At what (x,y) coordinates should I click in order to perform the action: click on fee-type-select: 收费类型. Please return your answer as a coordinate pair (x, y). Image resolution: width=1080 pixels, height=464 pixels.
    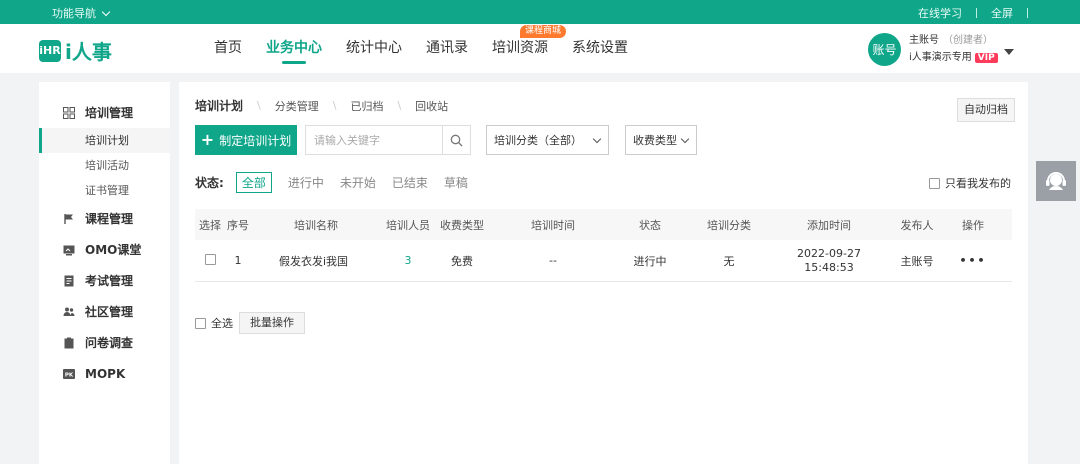
    Looking at the image, I should click on (661, 140).